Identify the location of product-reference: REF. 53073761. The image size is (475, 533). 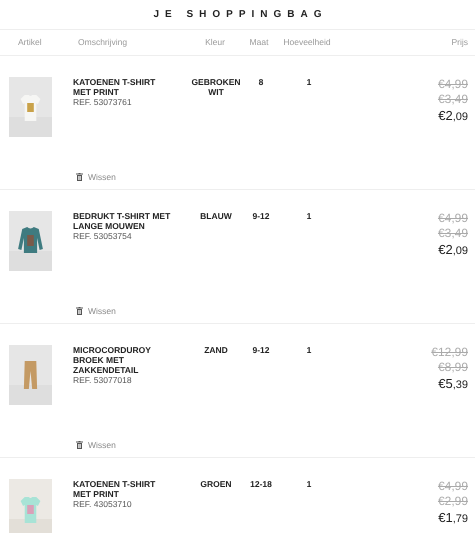
(103, 102).